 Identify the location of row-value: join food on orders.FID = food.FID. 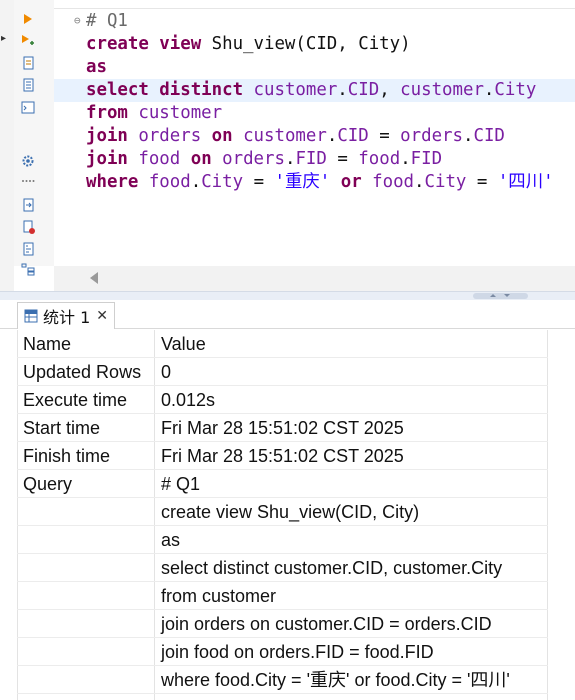
(297, 652).